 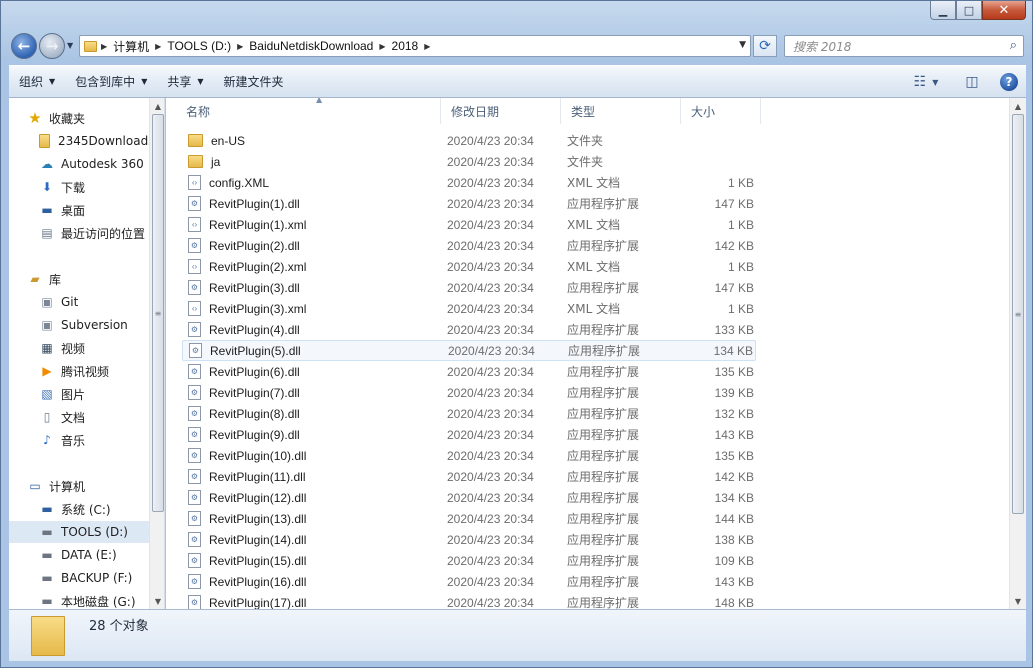 What do you see at coordinates (101, 233) in the screenshot?
I see `nav-item-recent-places: ▤ 最近访问的位置` at bounding box center [101, 233].